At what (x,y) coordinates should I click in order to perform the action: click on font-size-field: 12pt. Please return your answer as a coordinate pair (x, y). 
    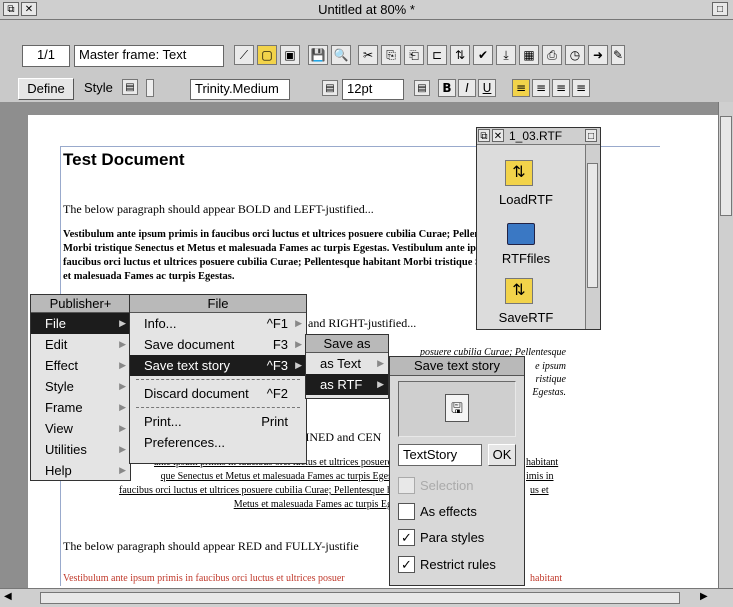
    Looking at the image, I should click on (373, 89).